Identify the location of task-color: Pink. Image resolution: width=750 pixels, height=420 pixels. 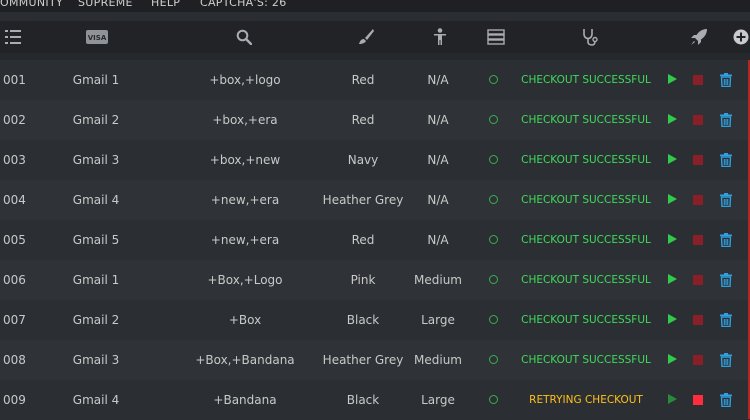
(363, 280).